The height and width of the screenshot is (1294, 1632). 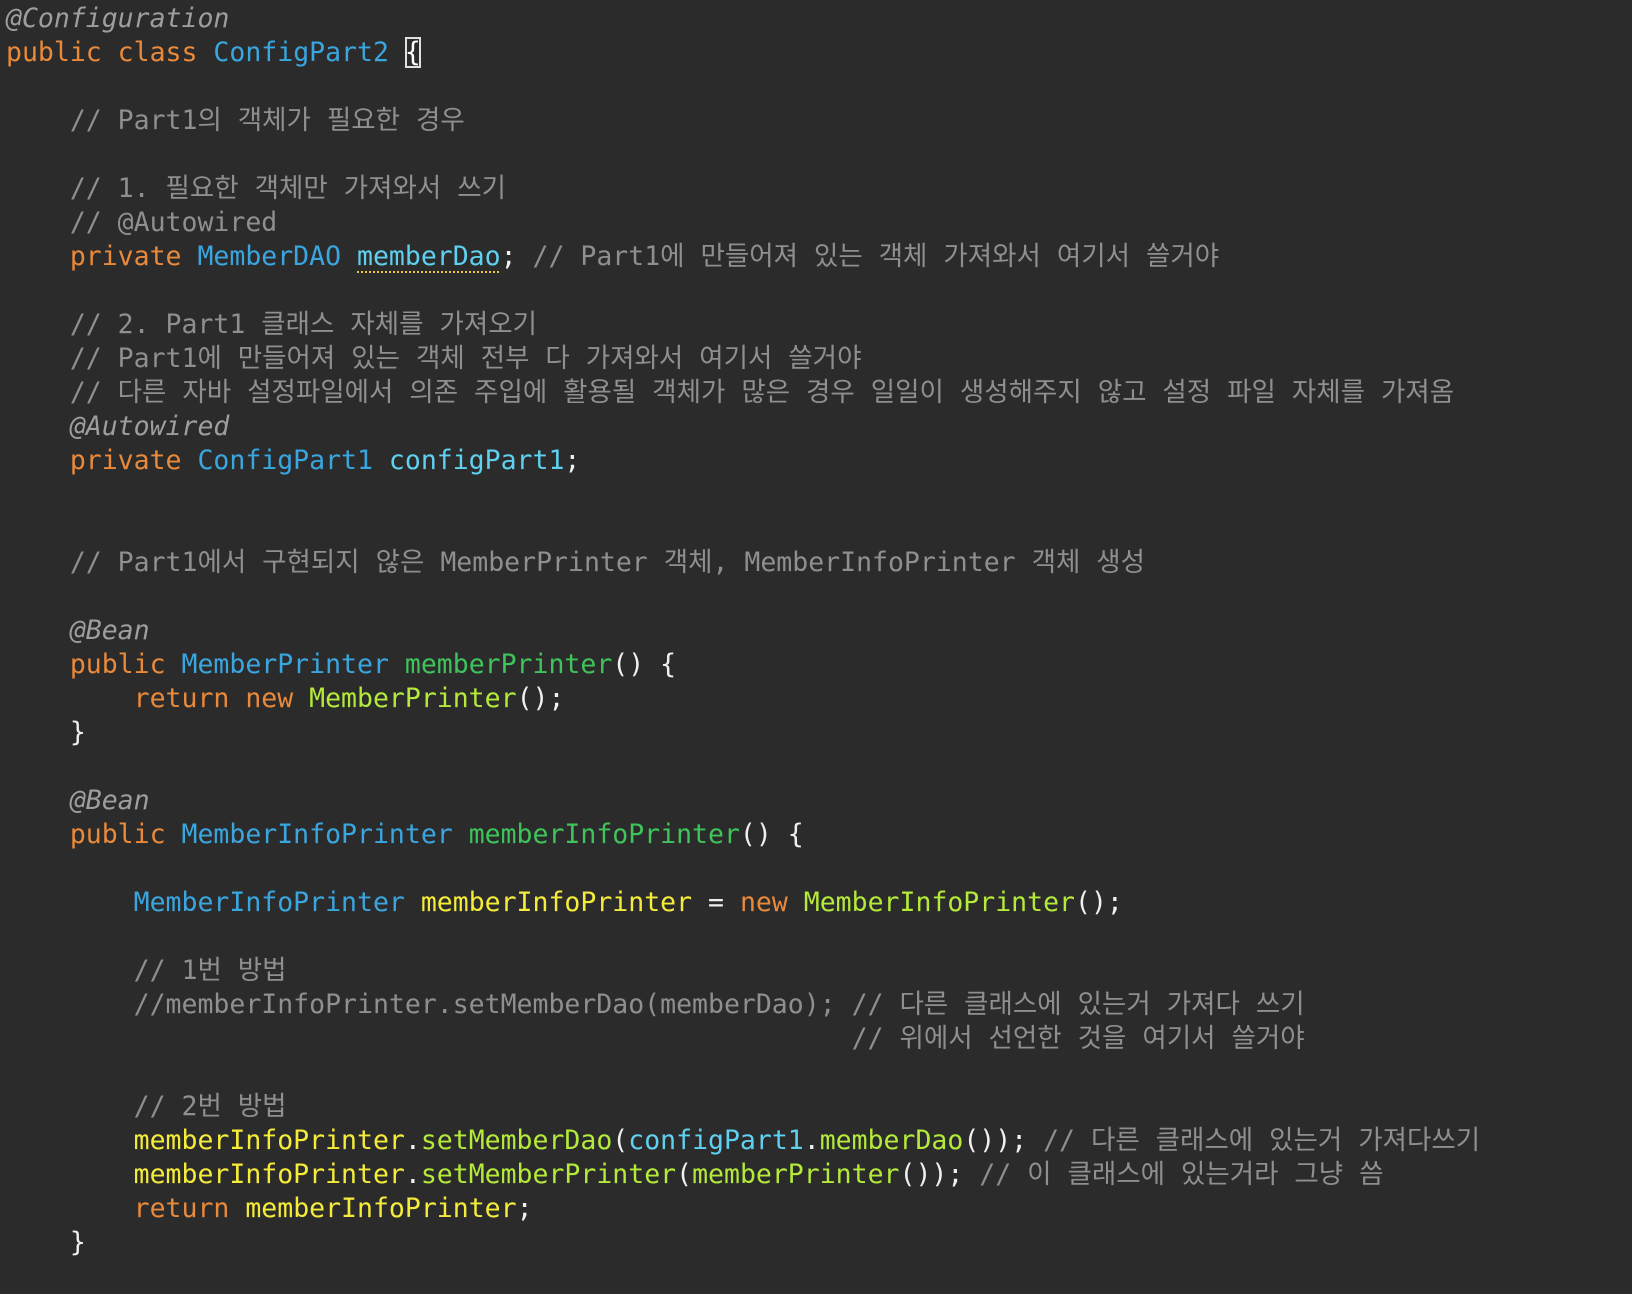 I want to click on code-token: // 2. Part1 클래스 자체를 가져오기, so click(x=271, y=324).